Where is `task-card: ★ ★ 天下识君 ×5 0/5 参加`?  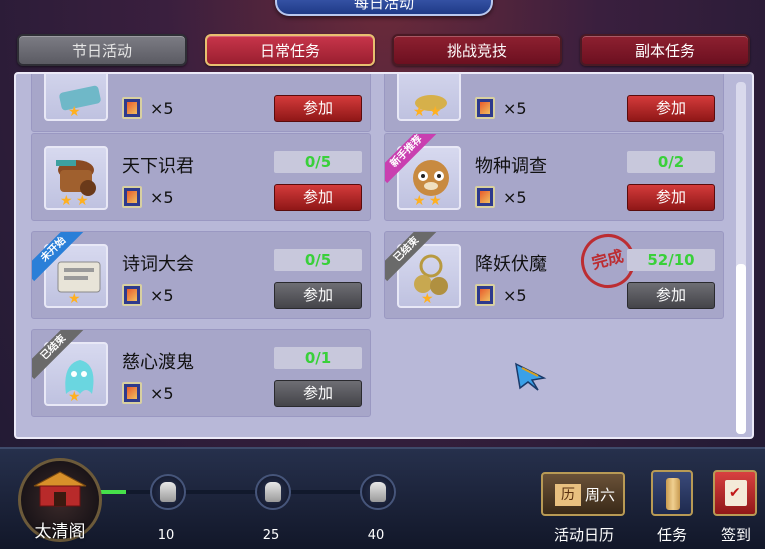
task-card: ★ ★ 天下识君 ×5 0/5 参加 is located at coordinates (201, 177).